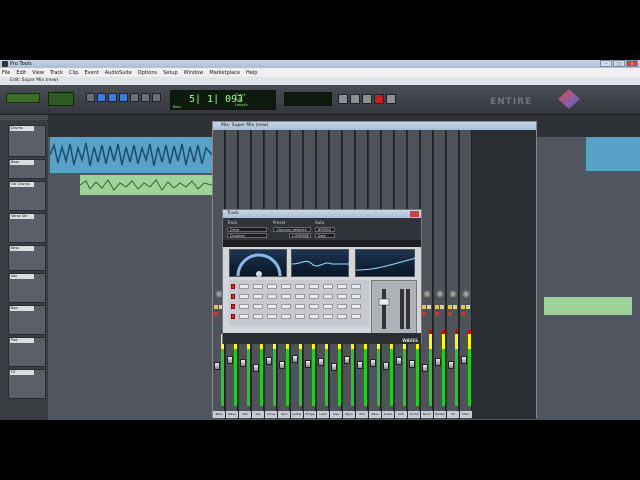  What do you see at coordinates (325, 229) in the screenshot?
I see `bypass-button: BYPASS` at bounding box center [325, 229].